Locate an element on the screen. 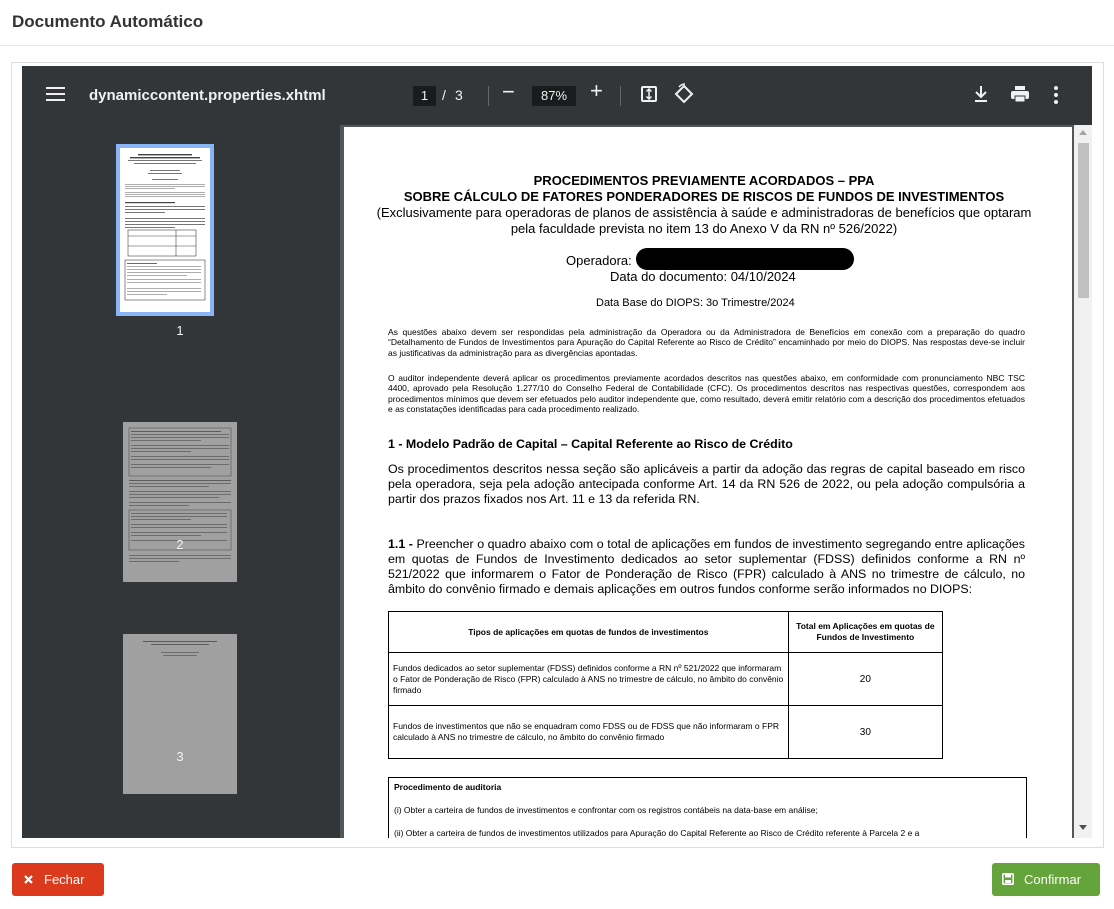  page-total: 3 is located at coordinates (459, 95).